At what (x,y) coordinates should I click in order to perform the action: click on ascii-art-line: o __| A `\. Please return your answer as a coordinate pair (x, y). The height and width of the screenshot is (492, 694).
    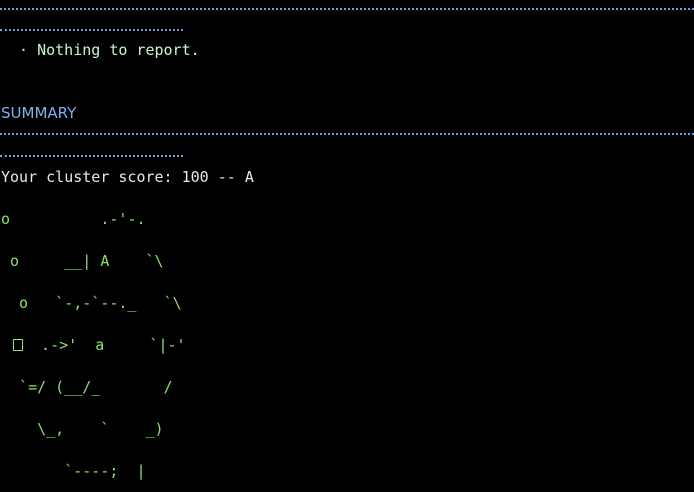
    Looking at the image, I should click on (82, 261).